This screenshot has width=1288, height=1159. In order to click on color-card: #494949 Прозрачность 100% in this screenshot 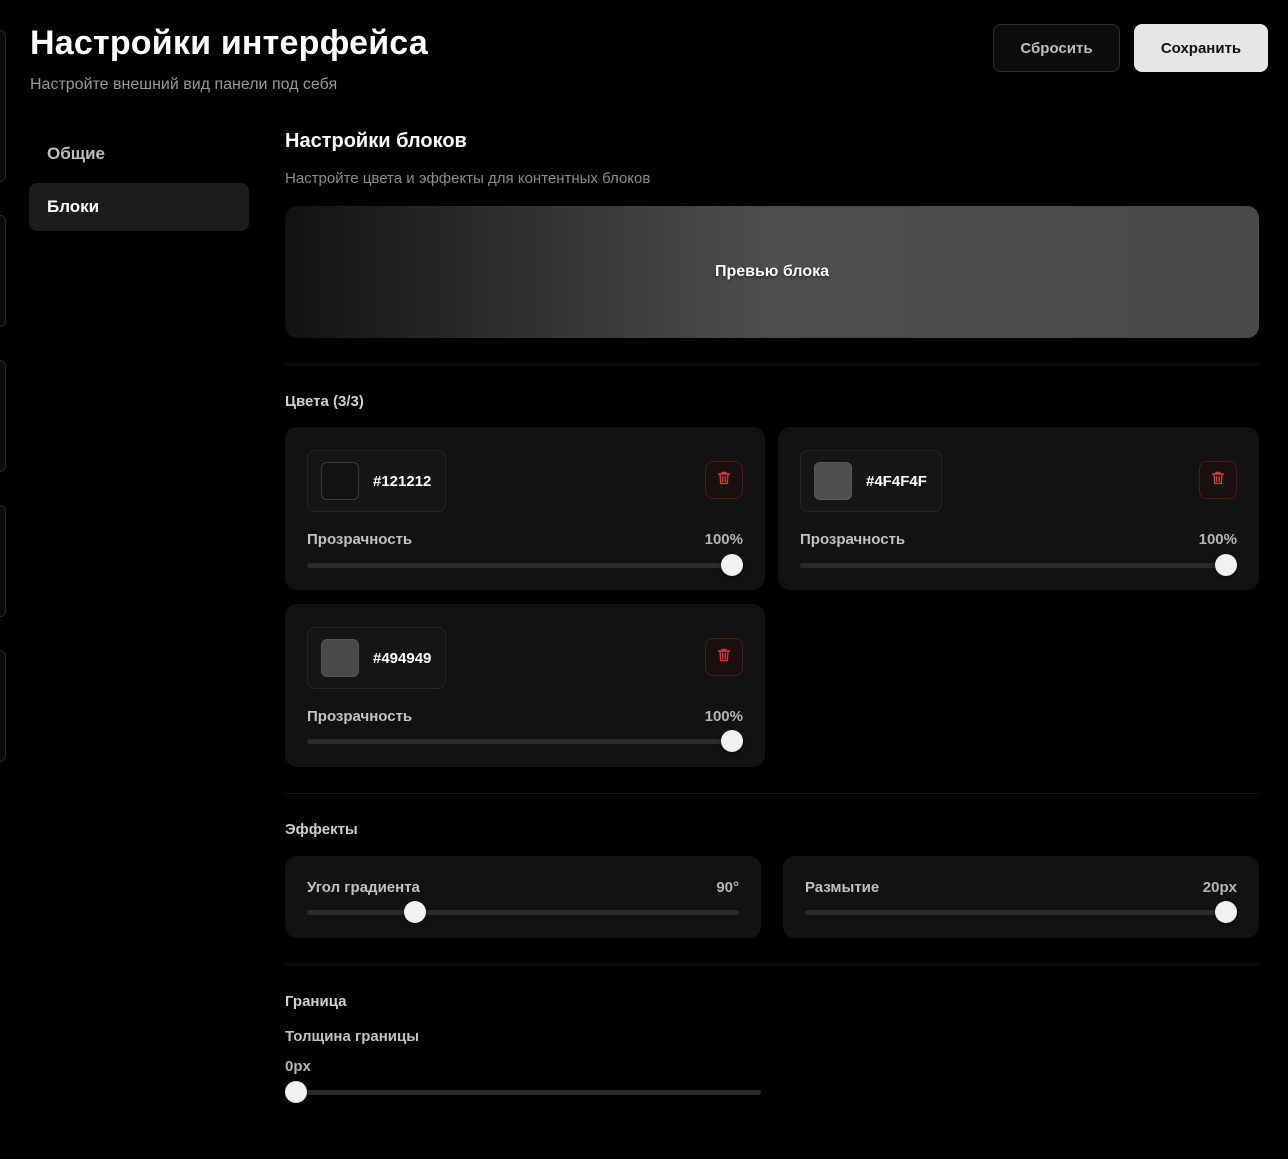, I will do `click(525, 685)`.